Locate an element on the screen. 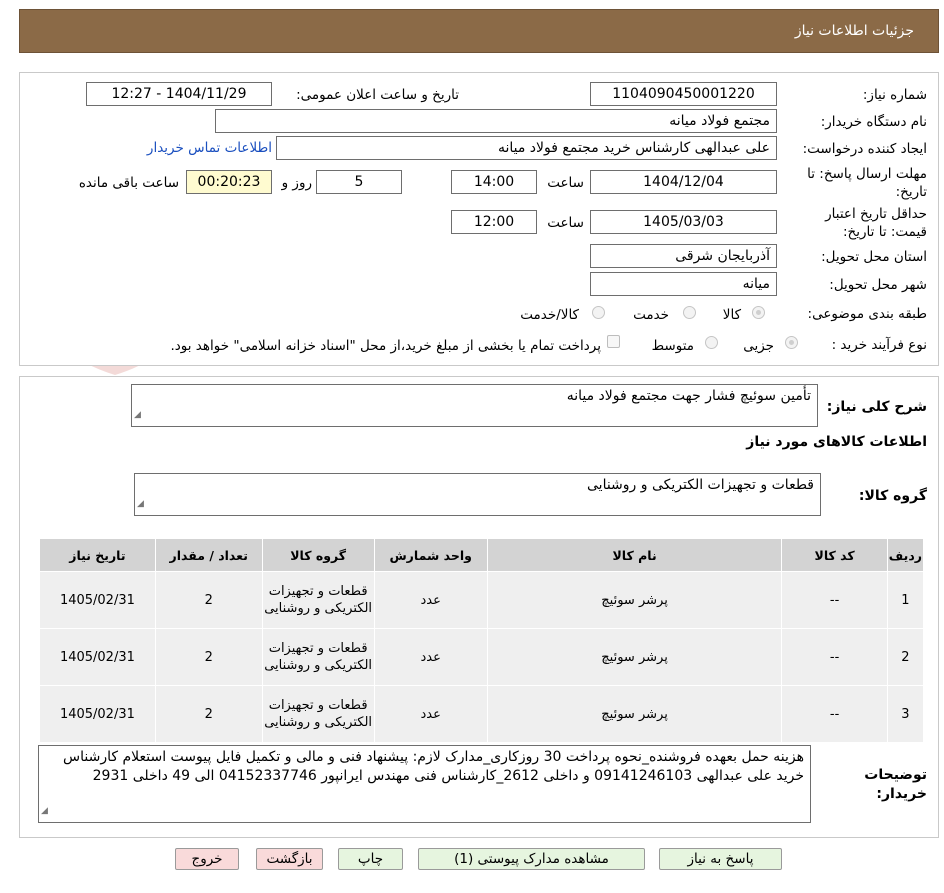 The image size is (944, 893). category-radio-service is located at coordinates (689, 312).